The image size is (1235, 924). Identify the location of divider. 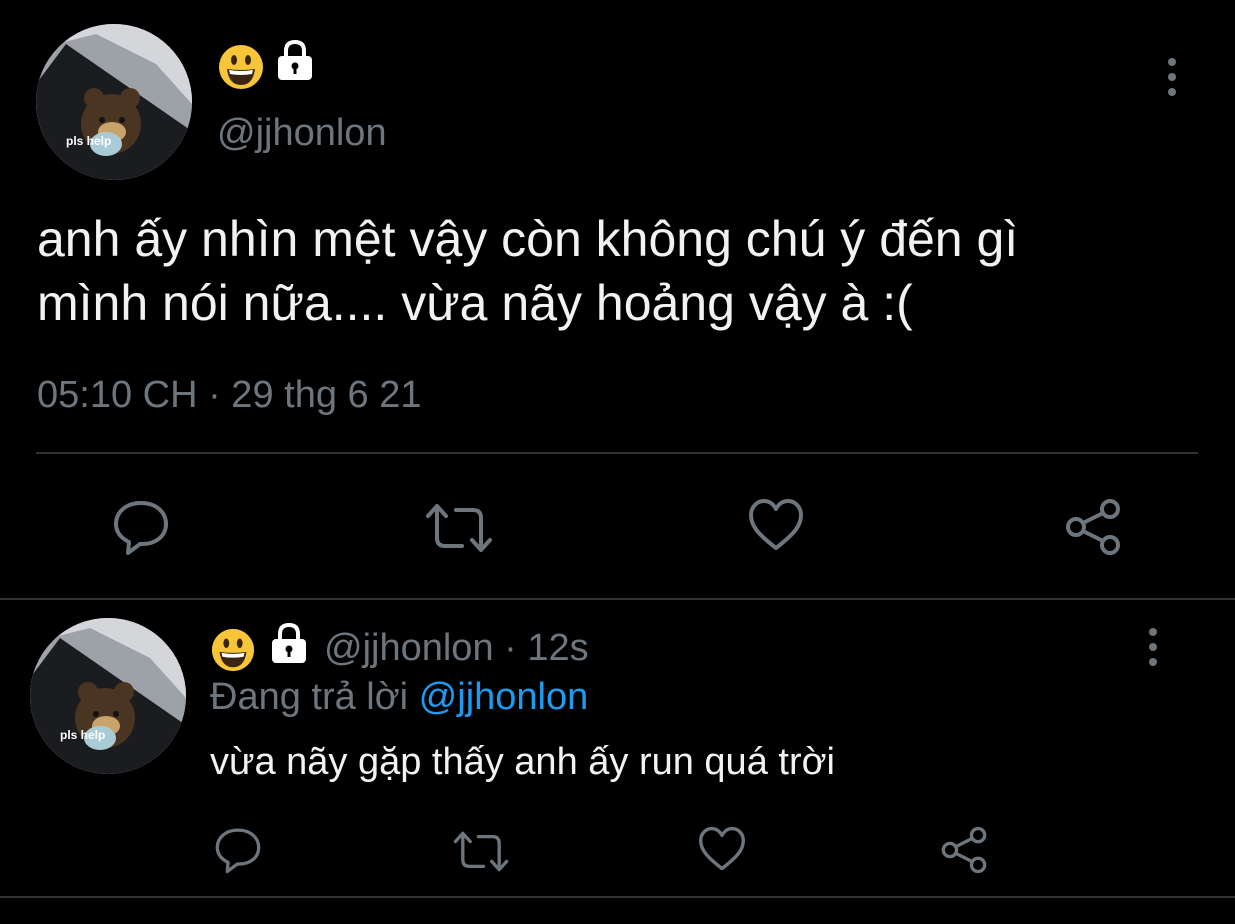
(617, 453).